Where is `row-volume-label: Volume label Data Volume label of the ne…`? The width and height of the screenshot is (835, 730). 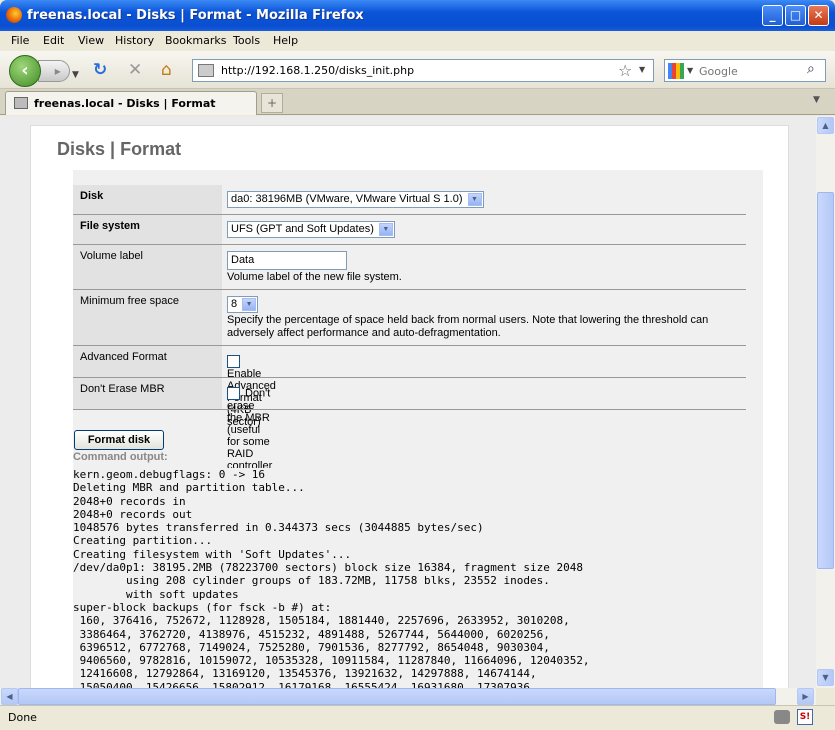 row-volume-label: Volume label Data Volume label of the ne… is located at coordinates (409, 267).